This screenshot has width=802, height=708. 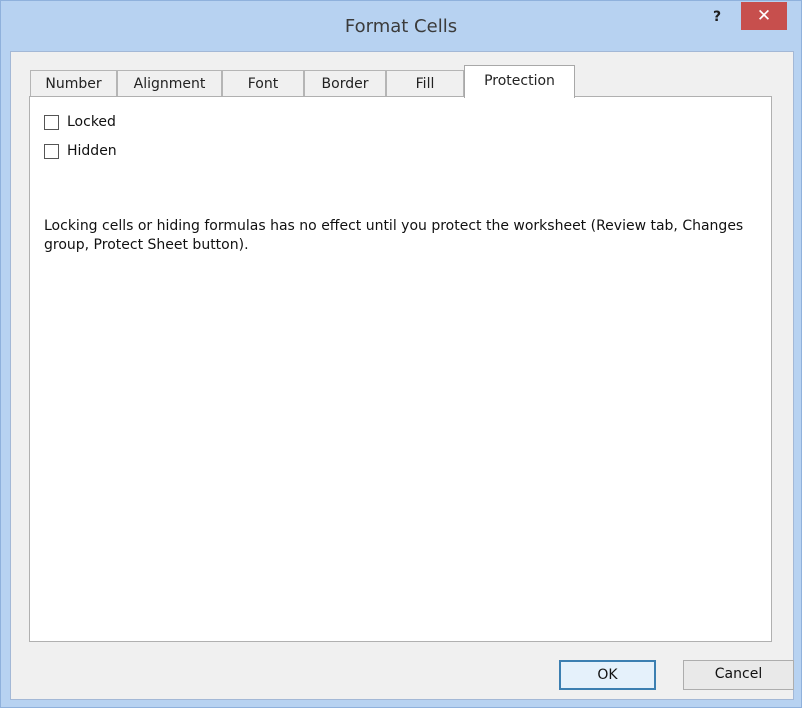 I want to click on tab-fill: Fill, so click(x=425, y=83).